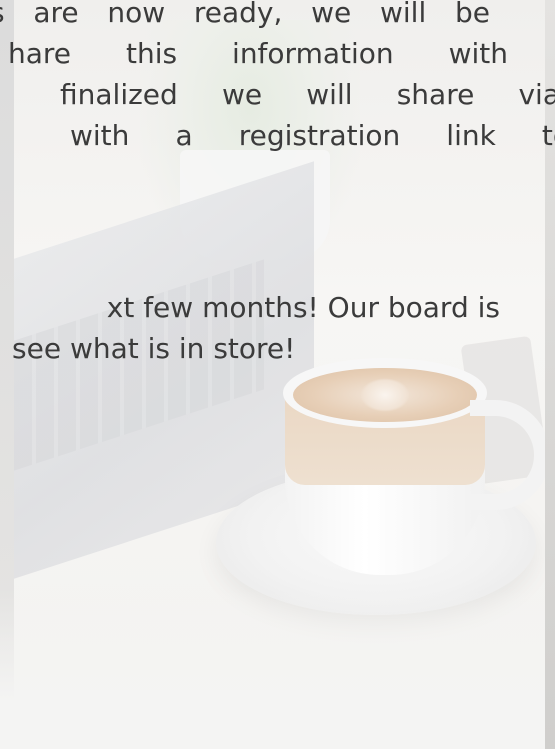 The width and height of the screenshot is (555, 749). Describe the element at coordinates (312, 135) in the screenshot. I see `paragraph-1-line-4: with a registration link to` at that location.